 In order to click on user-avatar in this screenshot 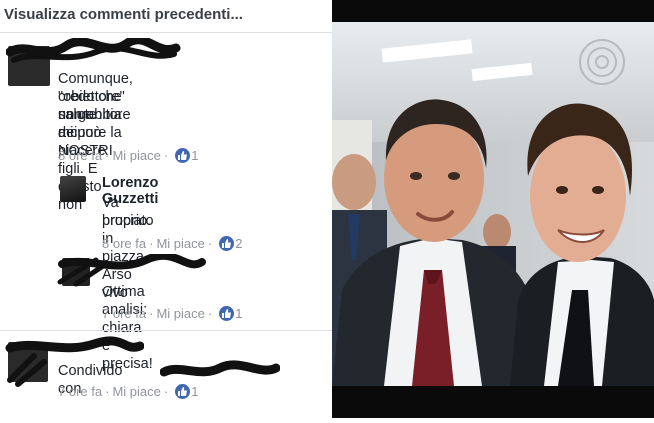, I will do `click(73, 189)`.